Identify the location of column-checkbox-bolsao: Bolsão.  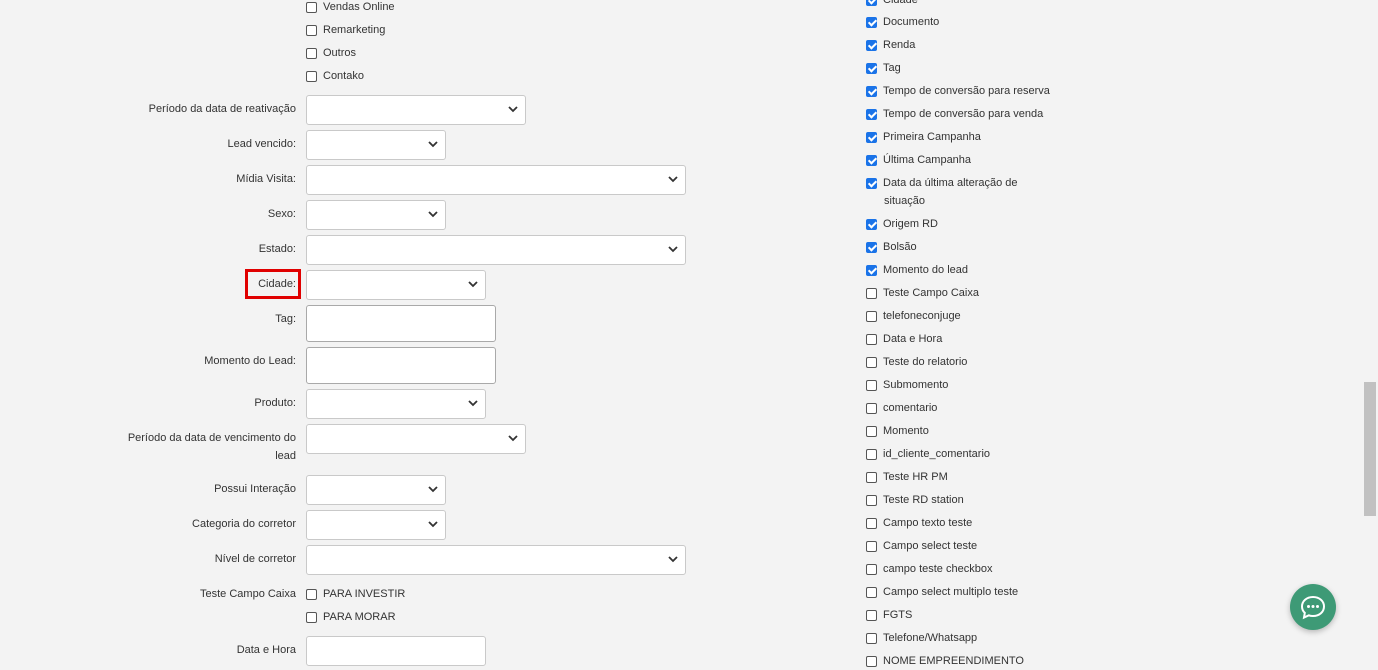
(891, 247).